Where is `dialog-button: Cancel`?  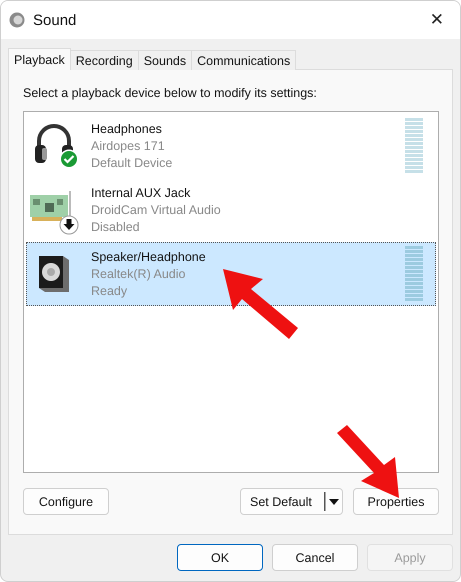
dialog-button: Cancel is located at coordinates (315, 557).